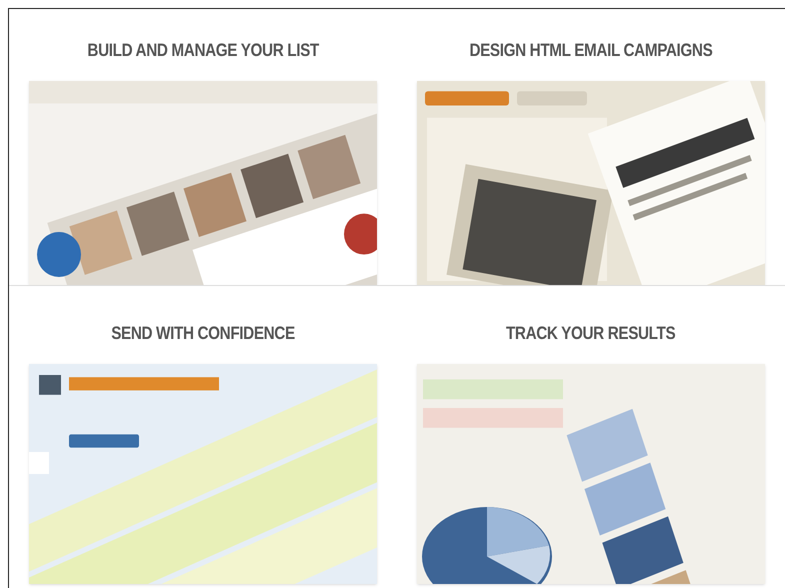  I want to click on section-heading: SEND WITH CONFIDENCE, so click(203, 334).